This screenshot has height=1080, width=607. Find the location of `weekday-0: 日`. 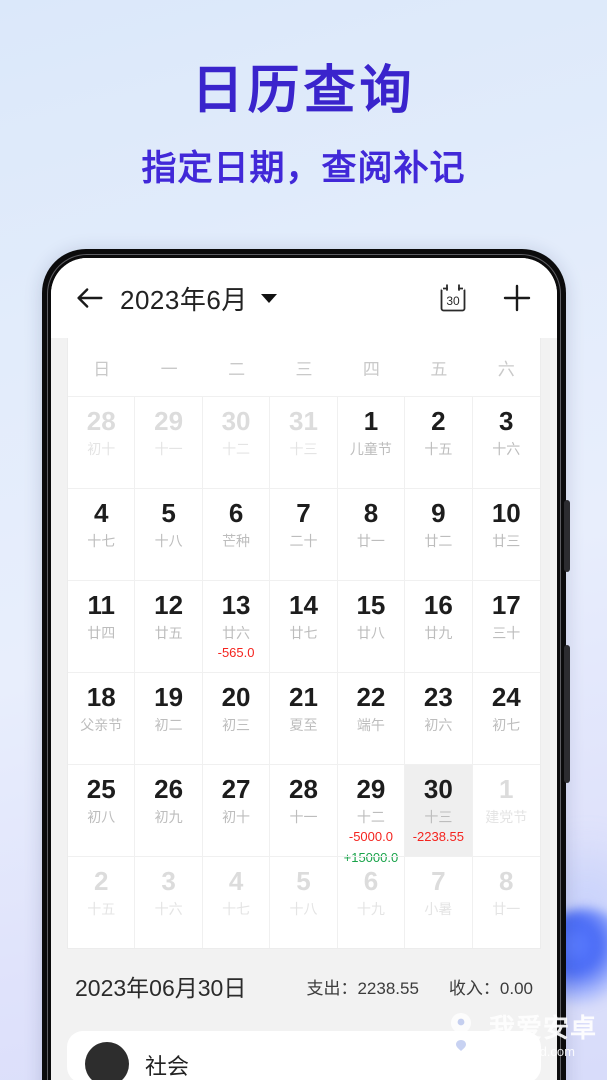

weekday-0: 日 is located at coordinates (102, 369).